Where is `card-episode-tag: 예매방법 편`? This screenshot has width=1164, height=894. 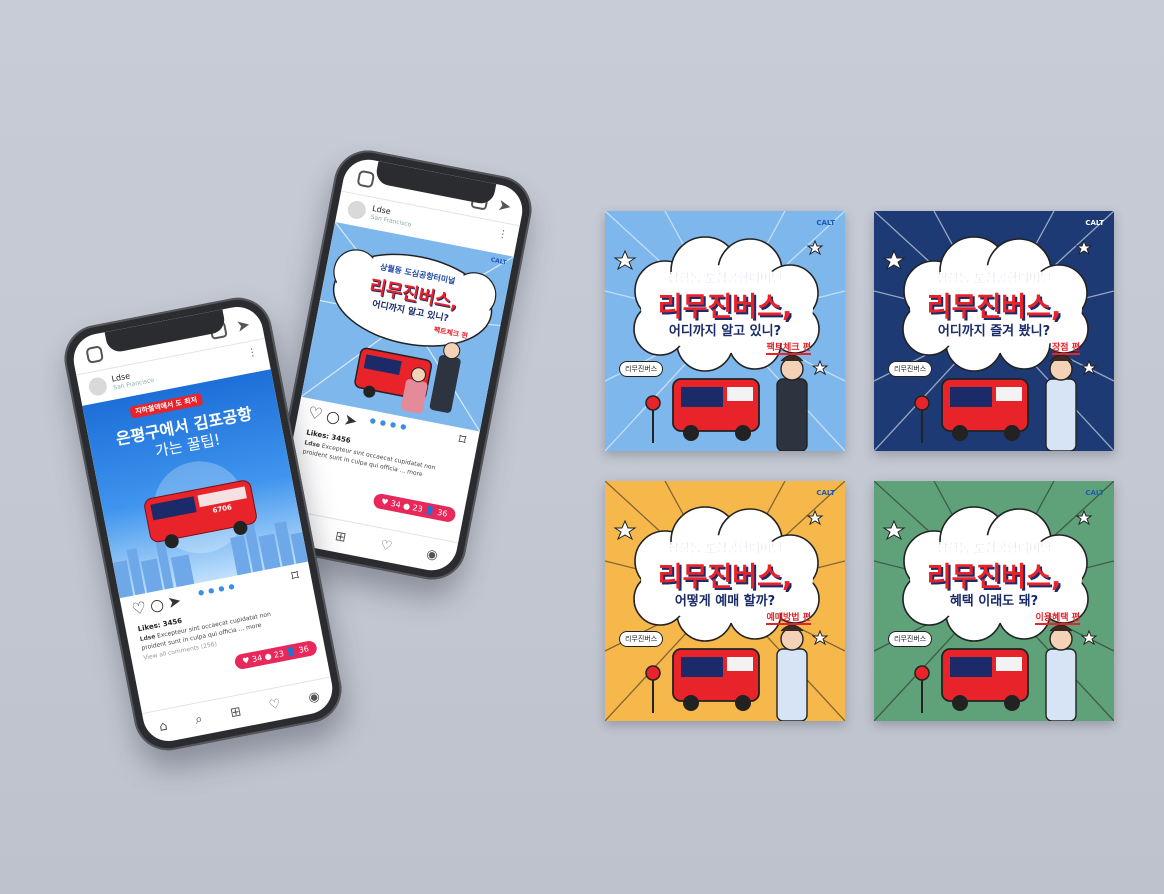
card-episode-tag: 예매방법 편 is located at coordinates (788, 617).